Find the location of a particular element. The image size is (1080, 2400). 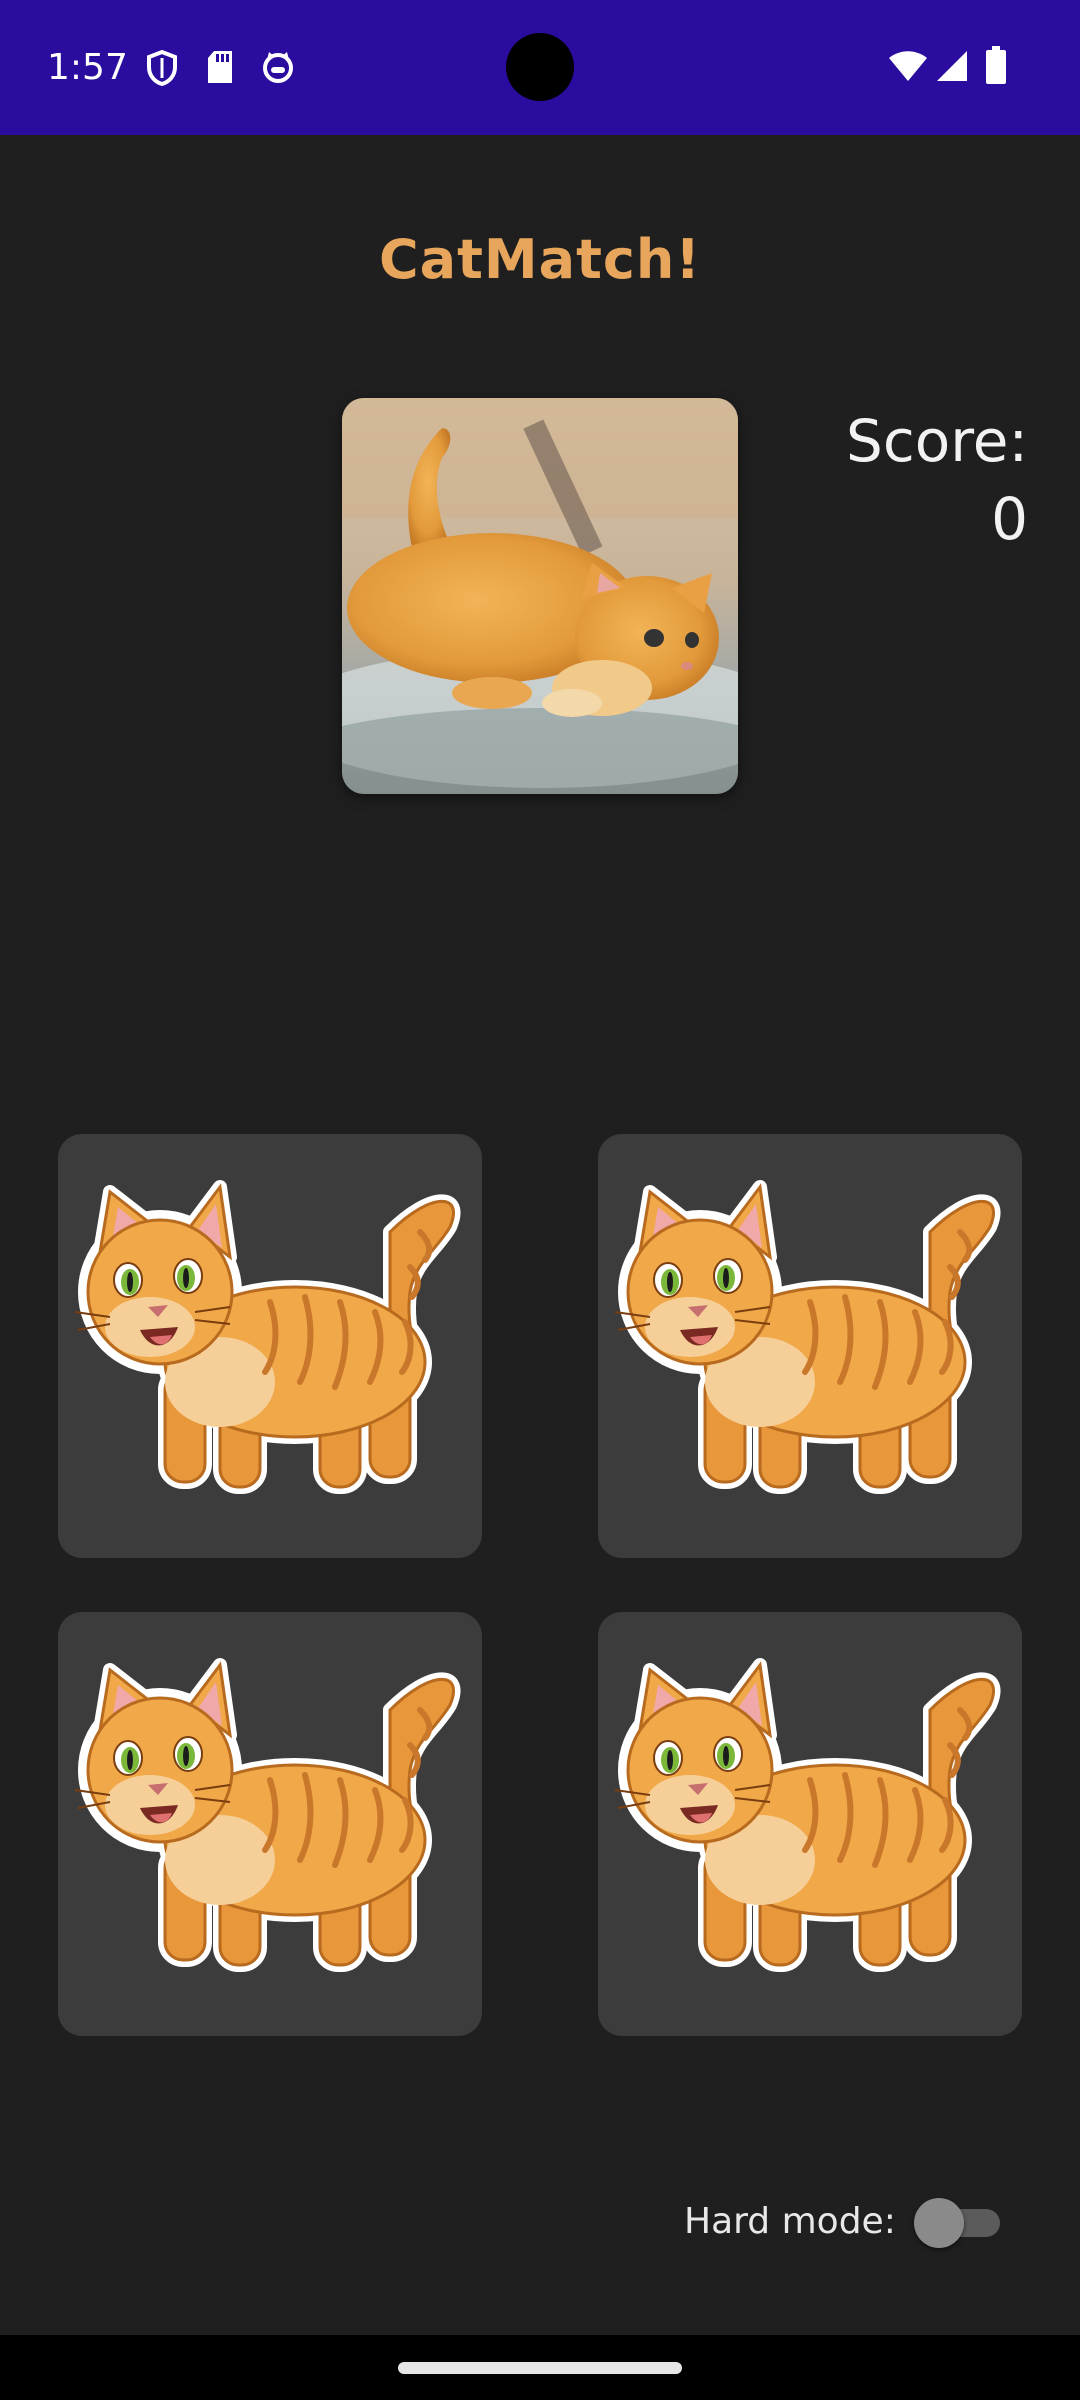

status-time: 1:57 is located at coordinates (87, 67).